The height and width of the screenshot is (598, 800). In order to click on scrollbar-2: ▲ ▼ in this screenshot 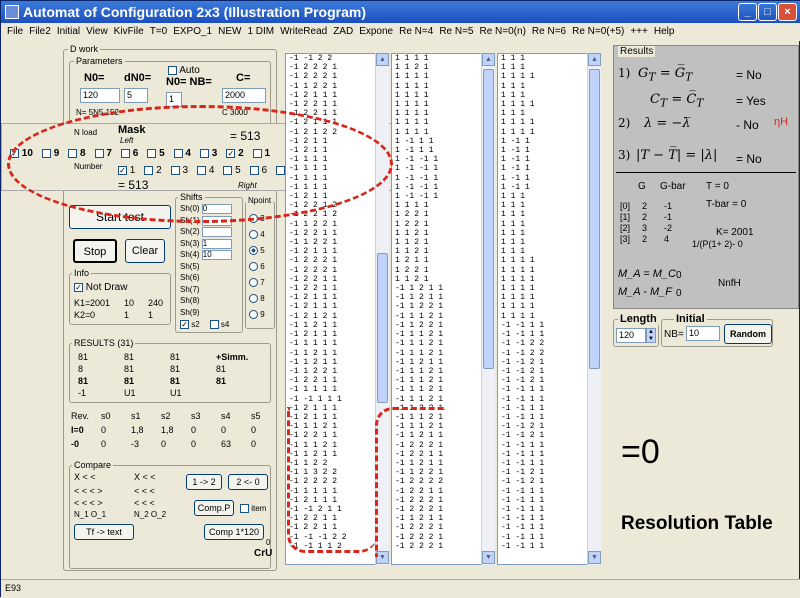, I will do `click(488, 309)`.